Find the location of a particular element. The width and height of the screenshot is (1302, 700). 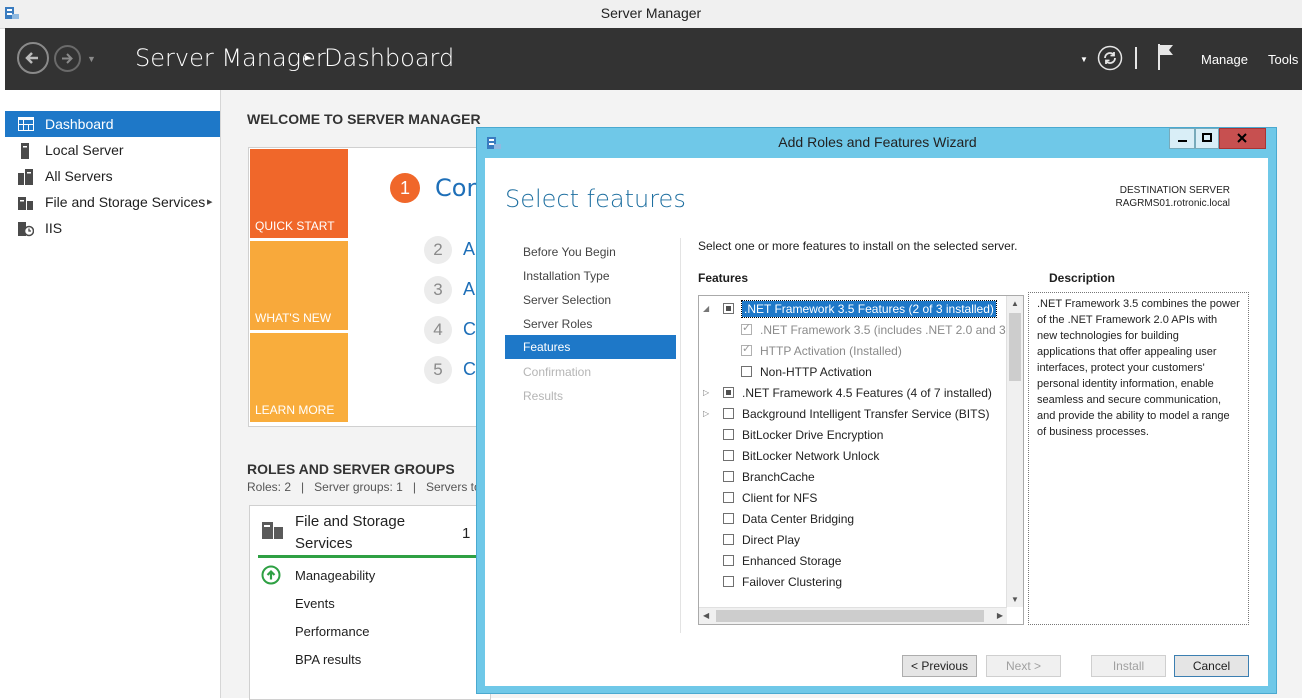

features-horizontal-scrollbar: ◀ ▶ is located at coordinates (853, 615).